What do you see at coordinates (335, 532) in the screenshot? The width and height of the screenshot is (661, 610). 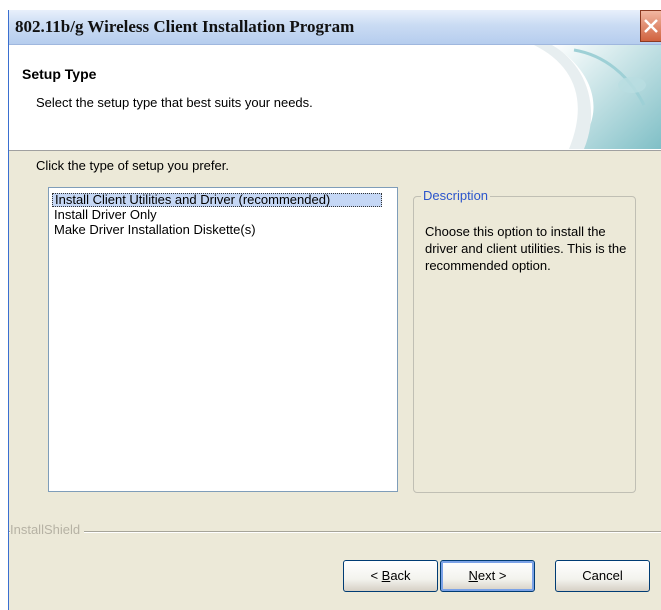 I see `footer-divider` at bounding box center [335, 532].